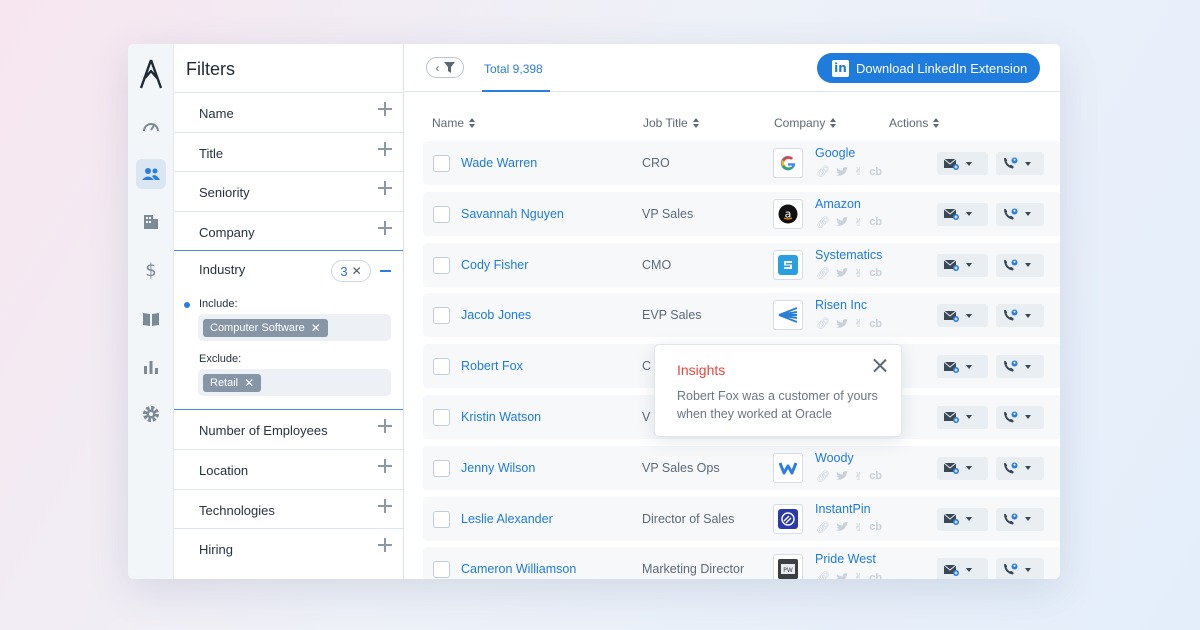 The image size is (1200, 630). I want to click on table-row: Cody Fisher CMO Systematics 🔗︎ ✌︎ cb, so click(741, 264).